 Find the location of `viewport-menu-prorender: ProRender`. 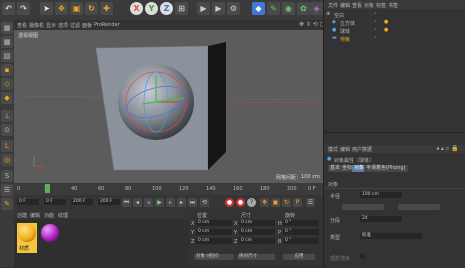

viewport-menu-prorender: ProRender is located at coordinates (107, 25).